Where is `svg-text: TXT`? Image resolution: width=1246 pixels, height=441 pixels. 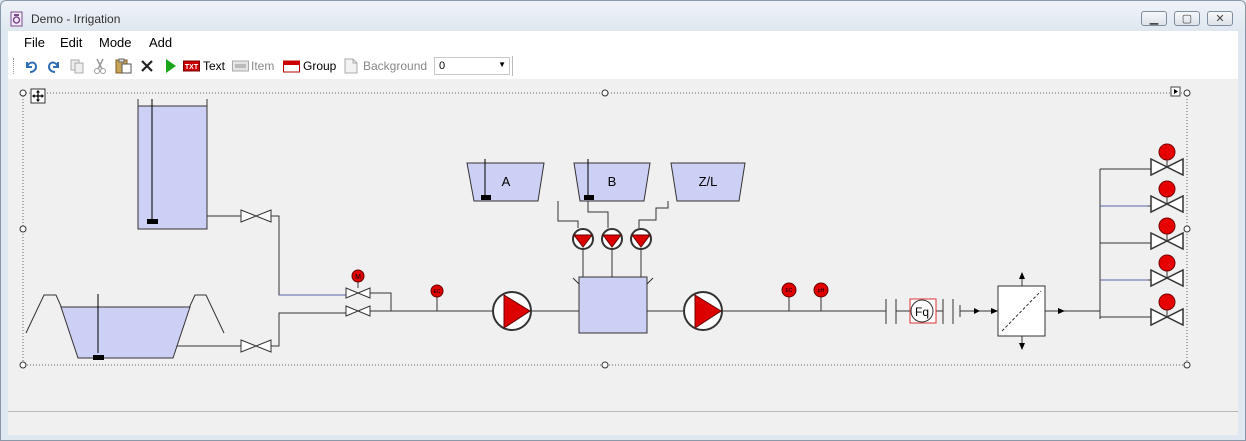
svg-text: TXT is located at coordinates (192, 67).